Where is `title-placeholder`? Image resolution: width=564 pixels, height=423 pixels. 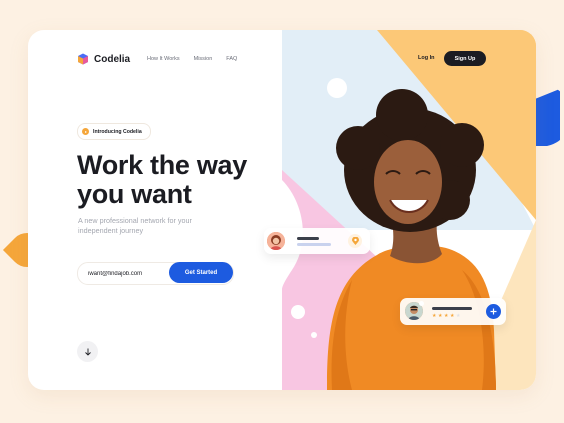
title-placeholder is located at coordinates (314, 244).